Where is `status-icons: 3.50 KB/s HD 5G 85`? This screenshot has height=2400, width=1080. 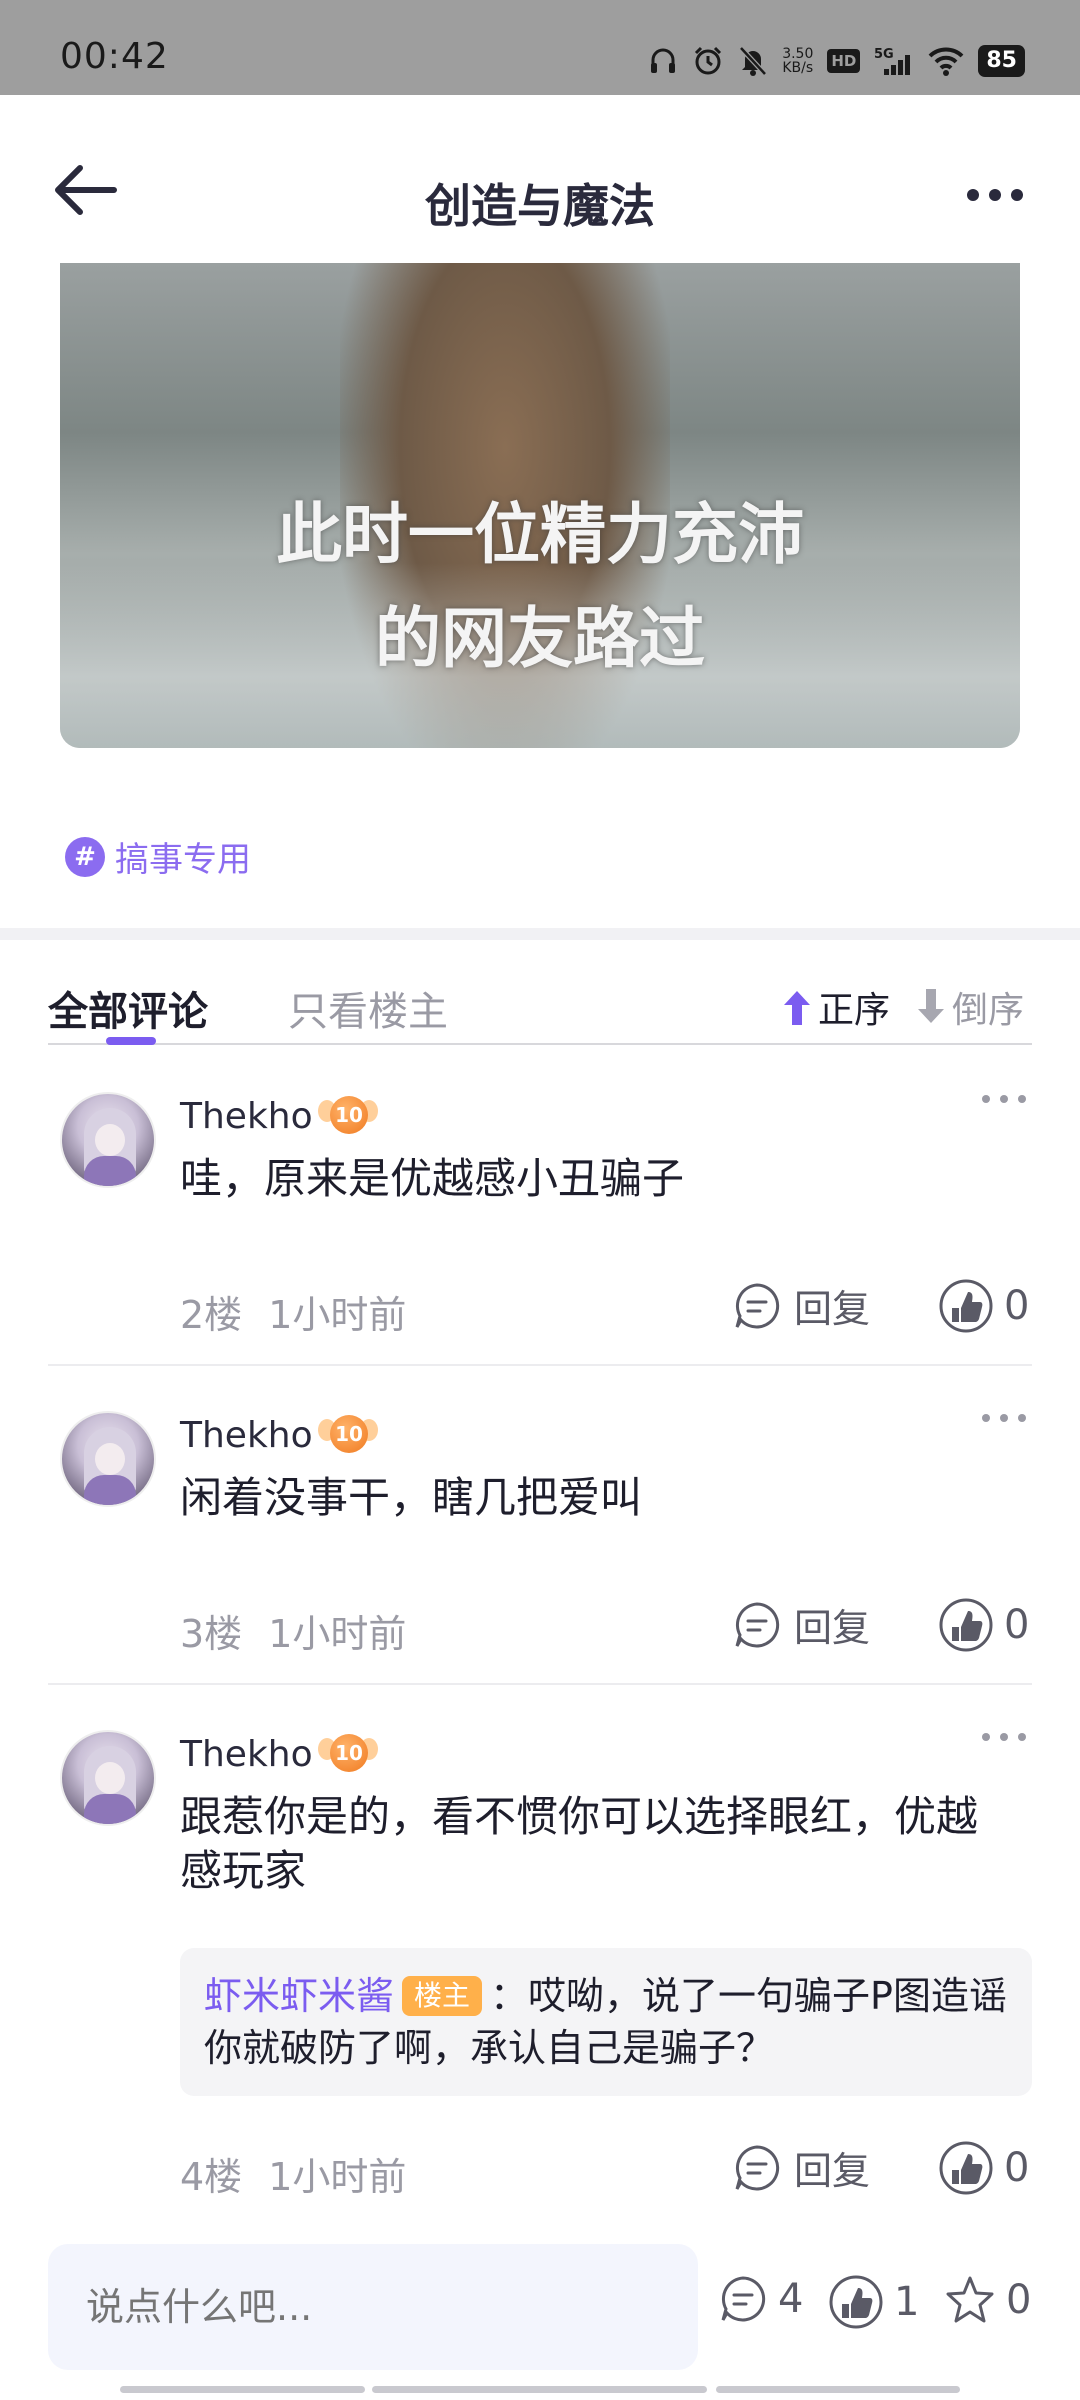
status-icons: 3.50 KB/s HD 5G 85 is located at coordinates (836, 61).